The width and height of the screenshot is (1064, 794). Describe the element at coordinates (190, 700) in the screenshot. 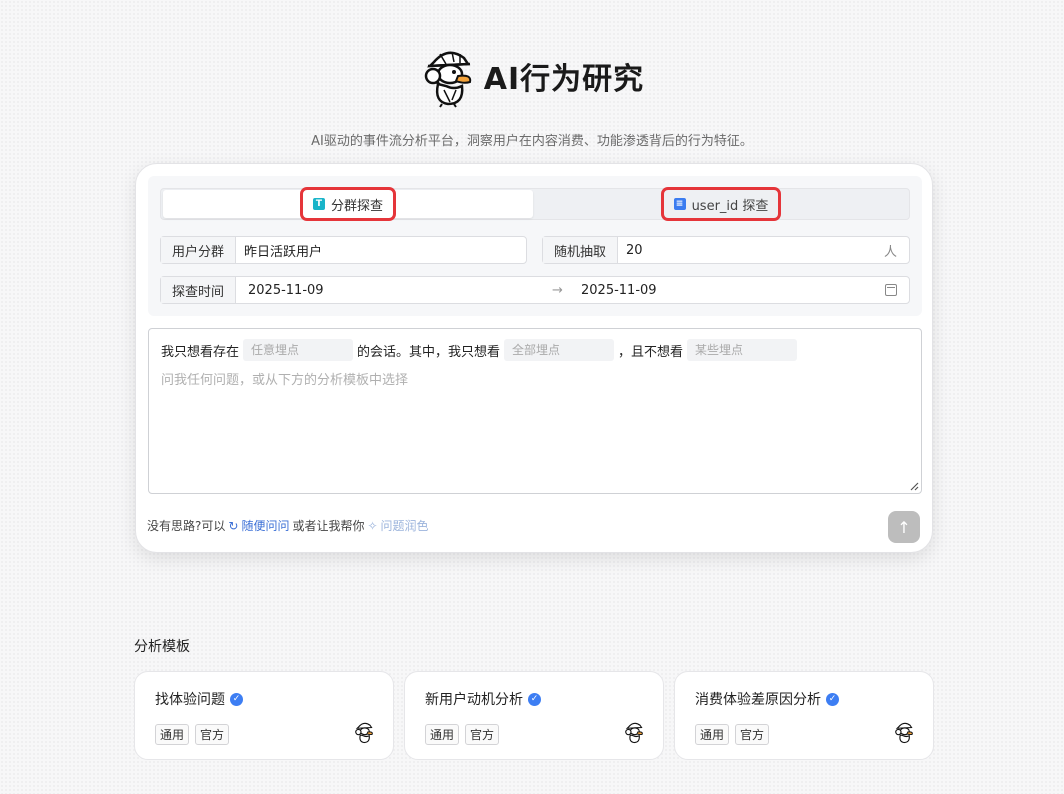

I see `template-name: 找体验问题` at that location.